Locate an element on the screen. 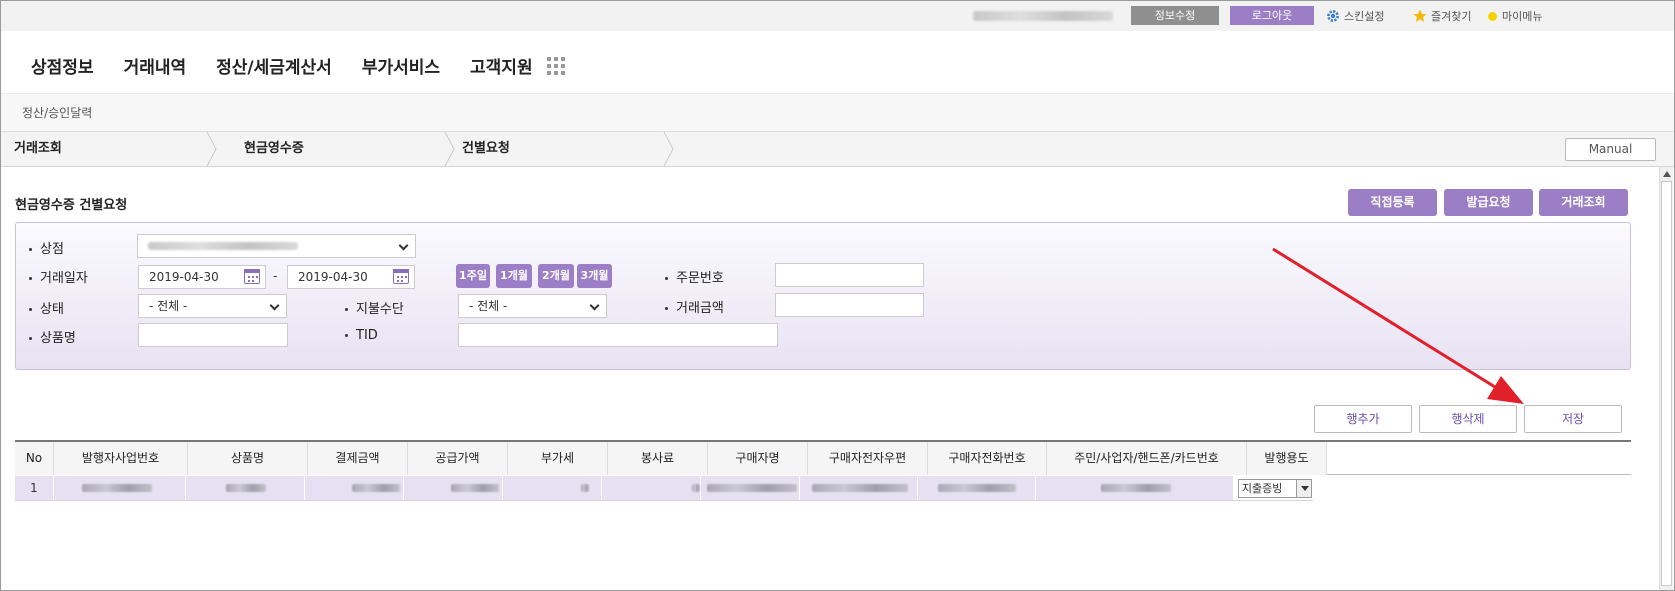 This screenshot has width=1675, height=591. product-name-input is located at coordinates (213, 335).